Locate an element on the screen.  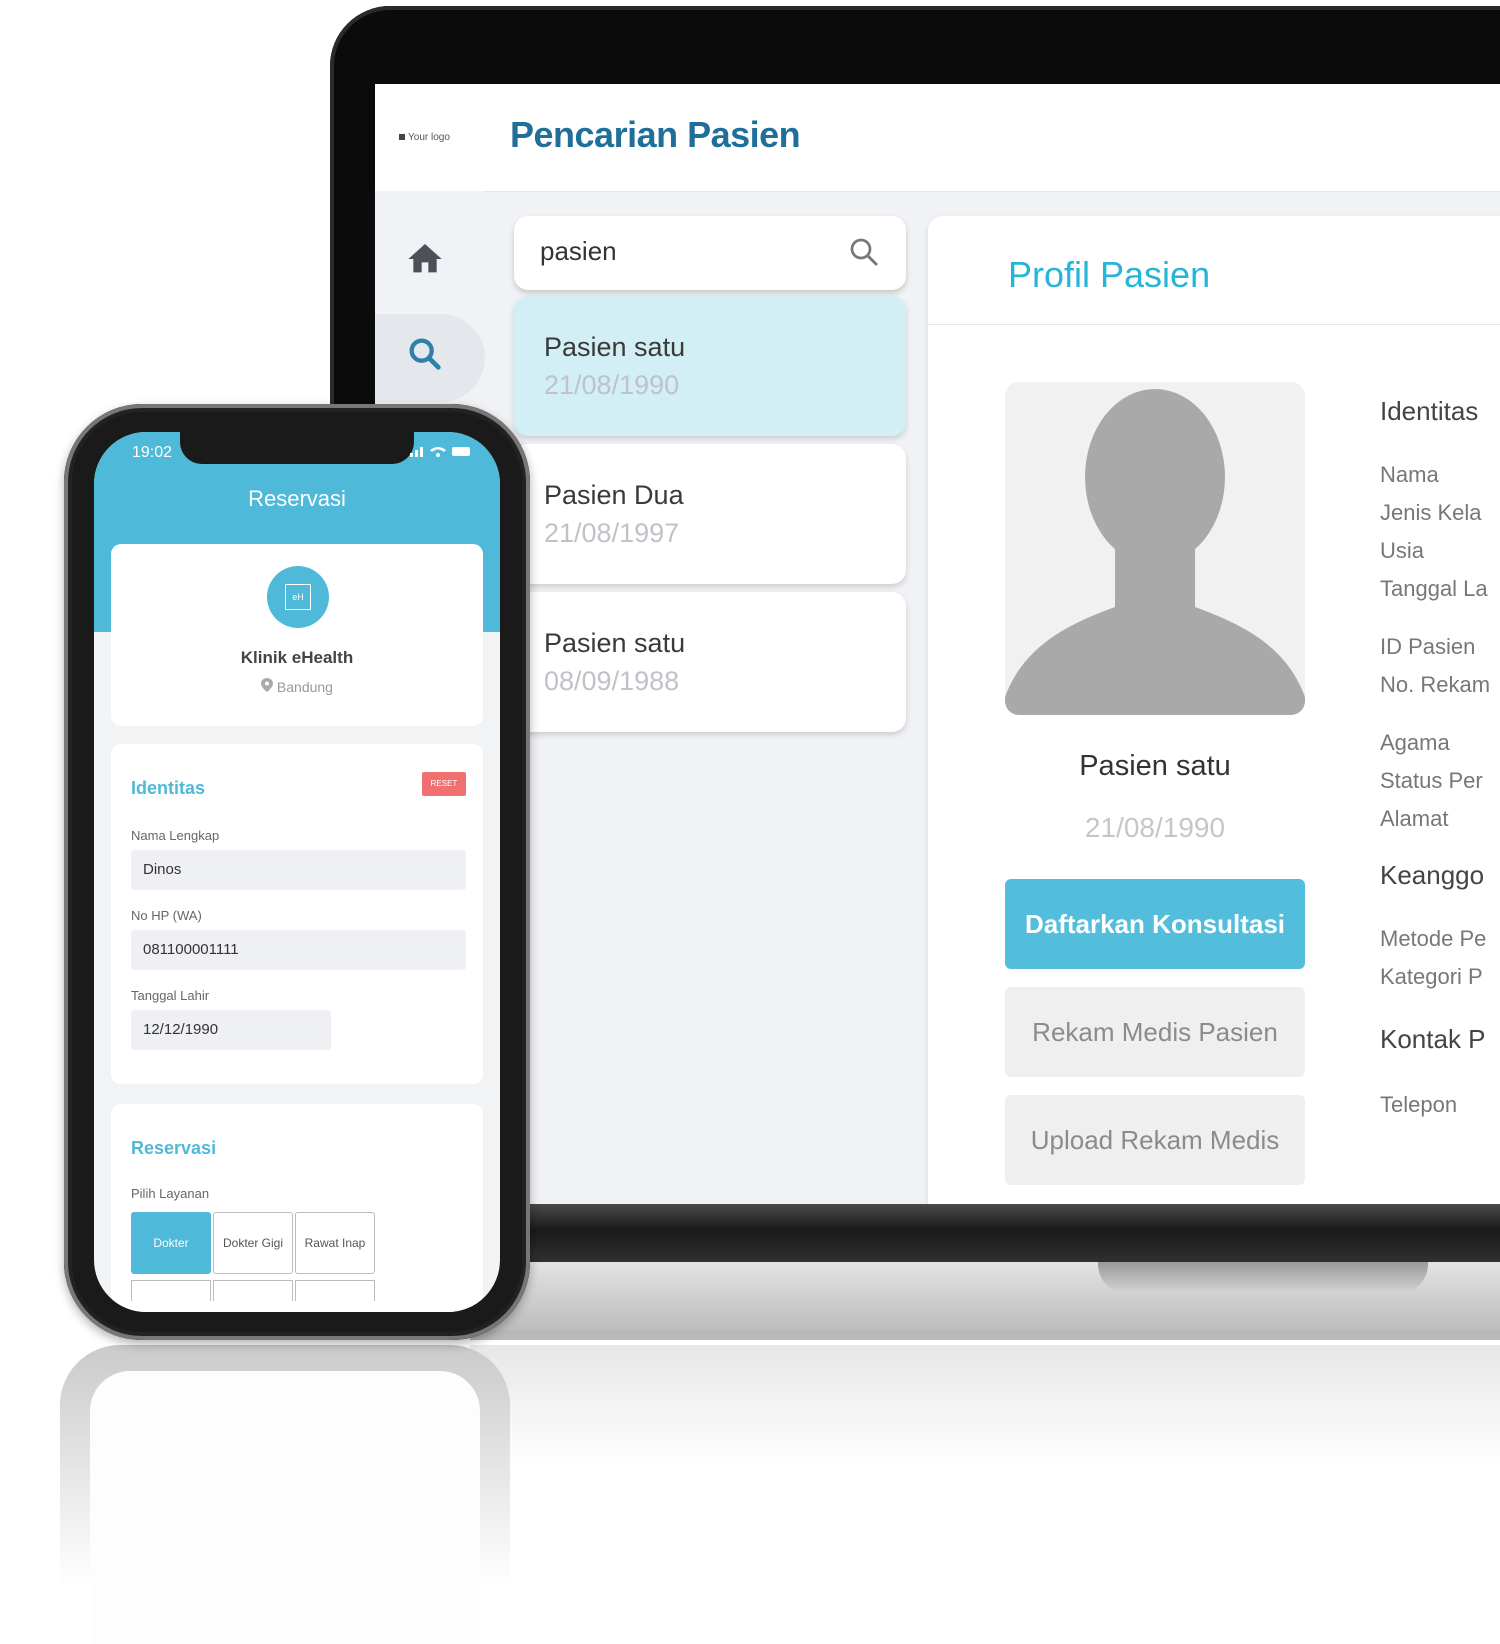
clinic-location-text: Bandung is located at coordinates (304, 687).